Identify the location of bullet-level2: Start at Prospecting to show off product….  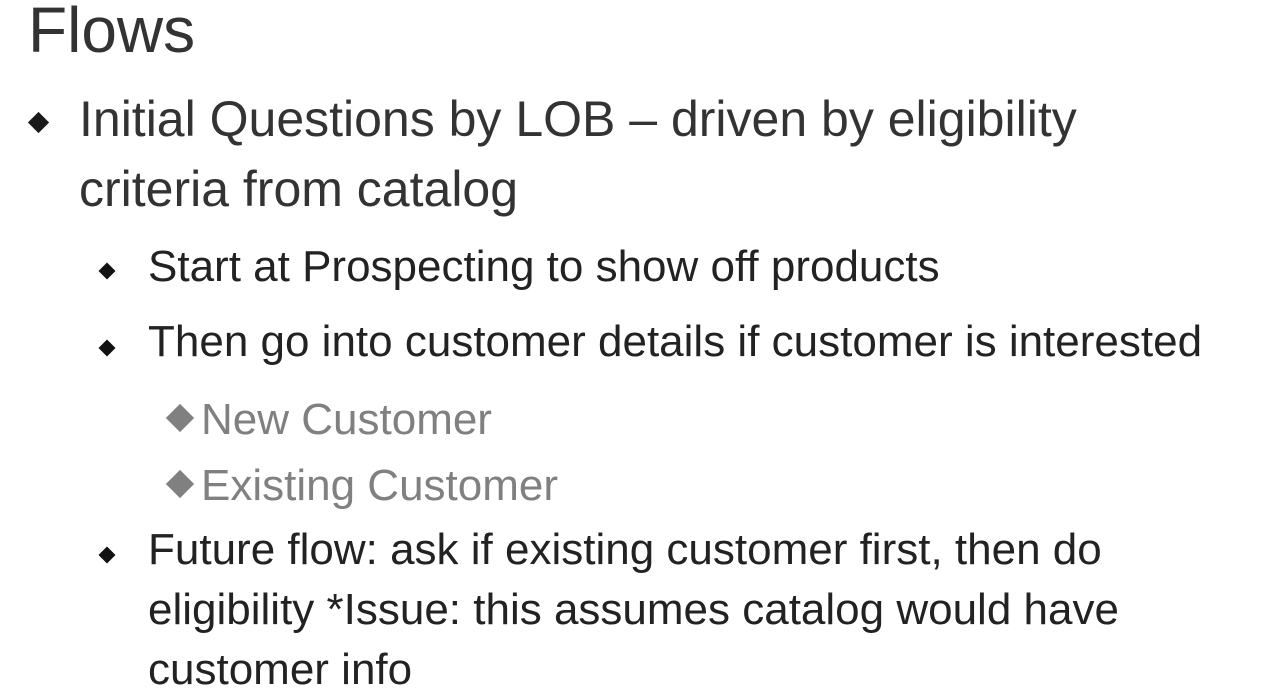
(544, 266).